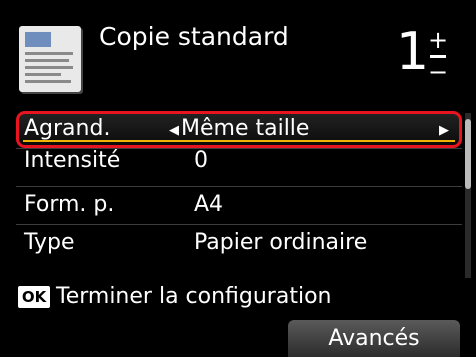 This screenshot has height=357, width=476. Describe the element at coordinates (438, 72) in the screenshot. I see `minus-icon: −` at that location.